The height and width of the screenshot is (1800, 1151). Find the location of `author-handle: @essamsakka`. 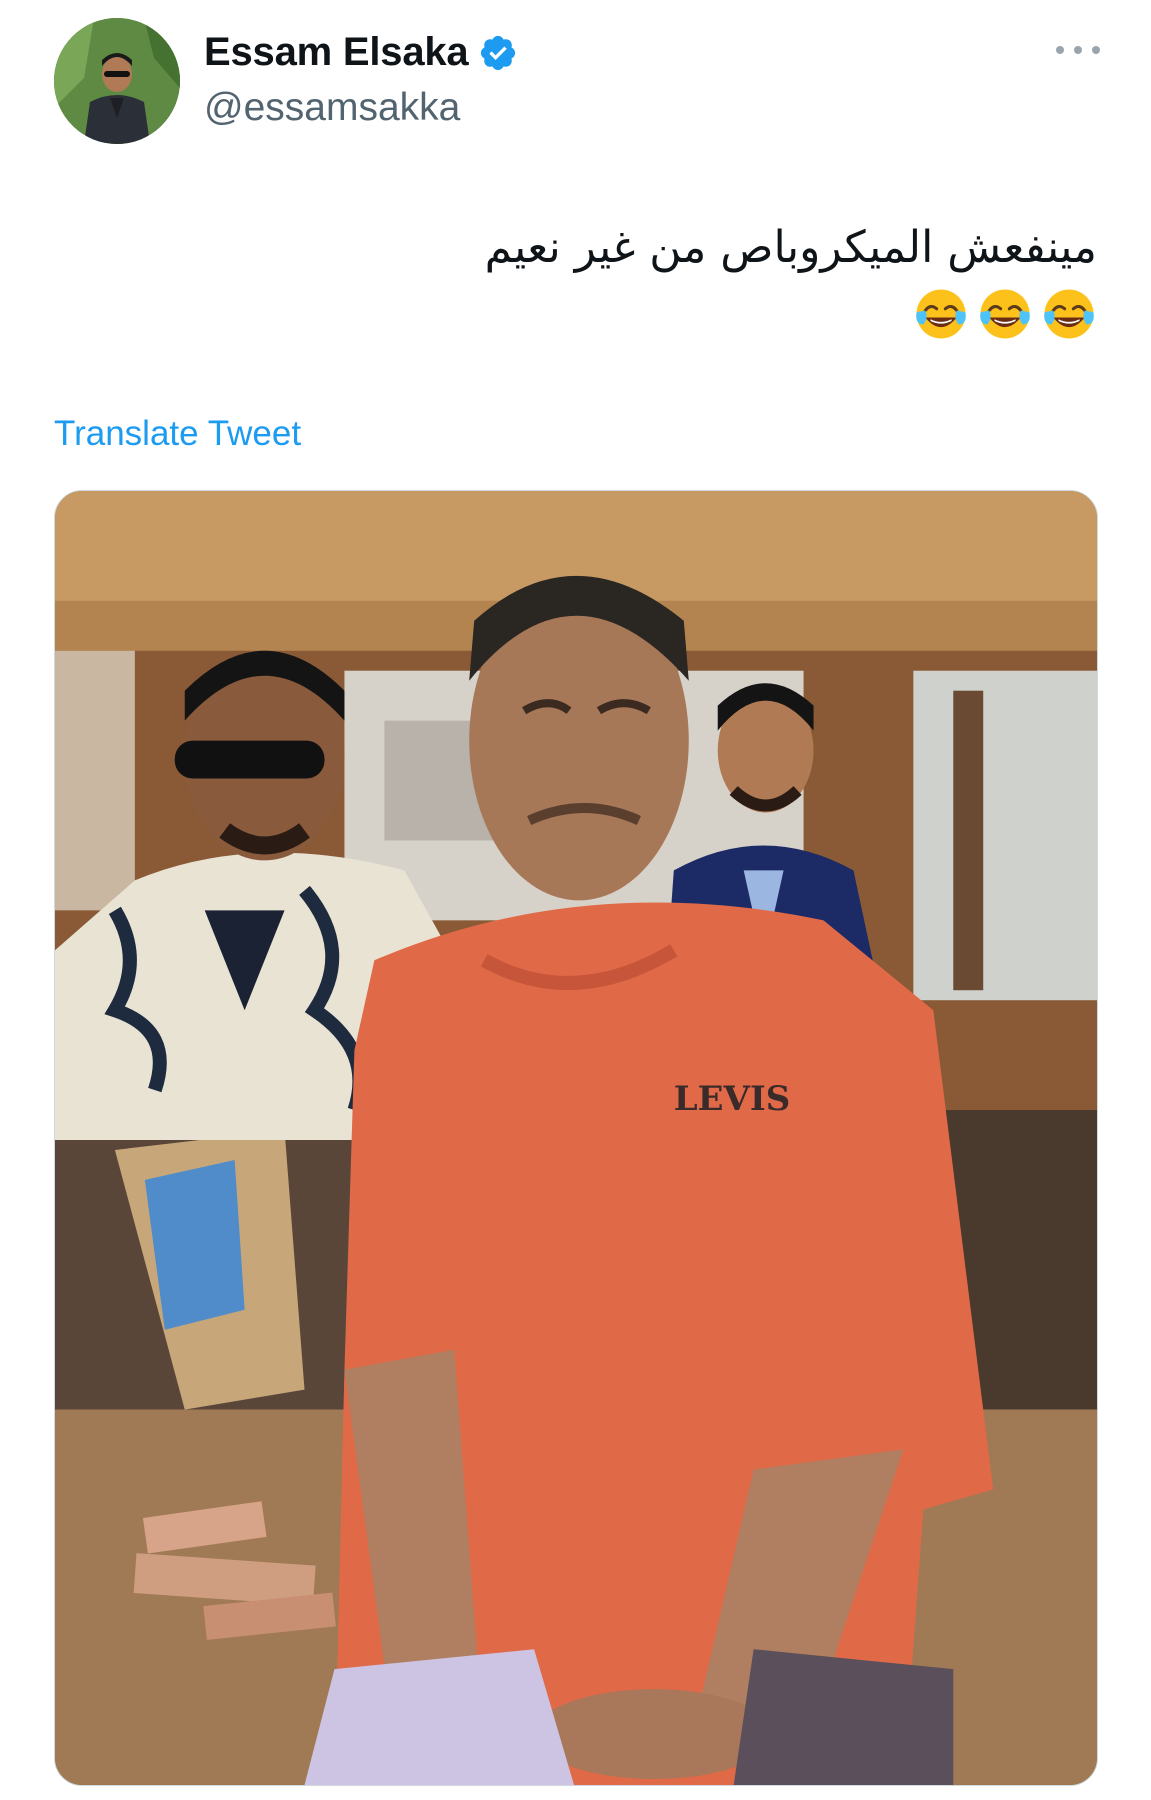

author-handle: @essamsakka is located at coordinates (332, 108).